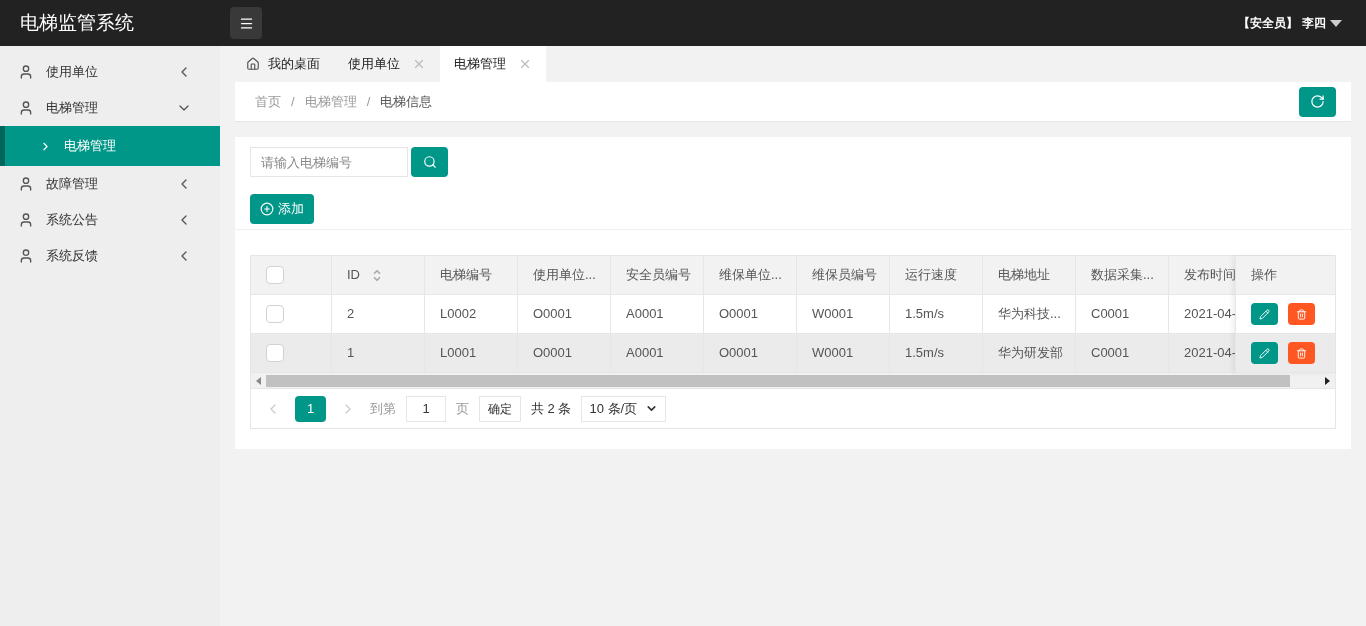 This screenshot has width=1366, height=626. What do you see at coordinates (378, 353) in the screenshot?
I see `table-cell: 1` at bounding box center [378, 353].